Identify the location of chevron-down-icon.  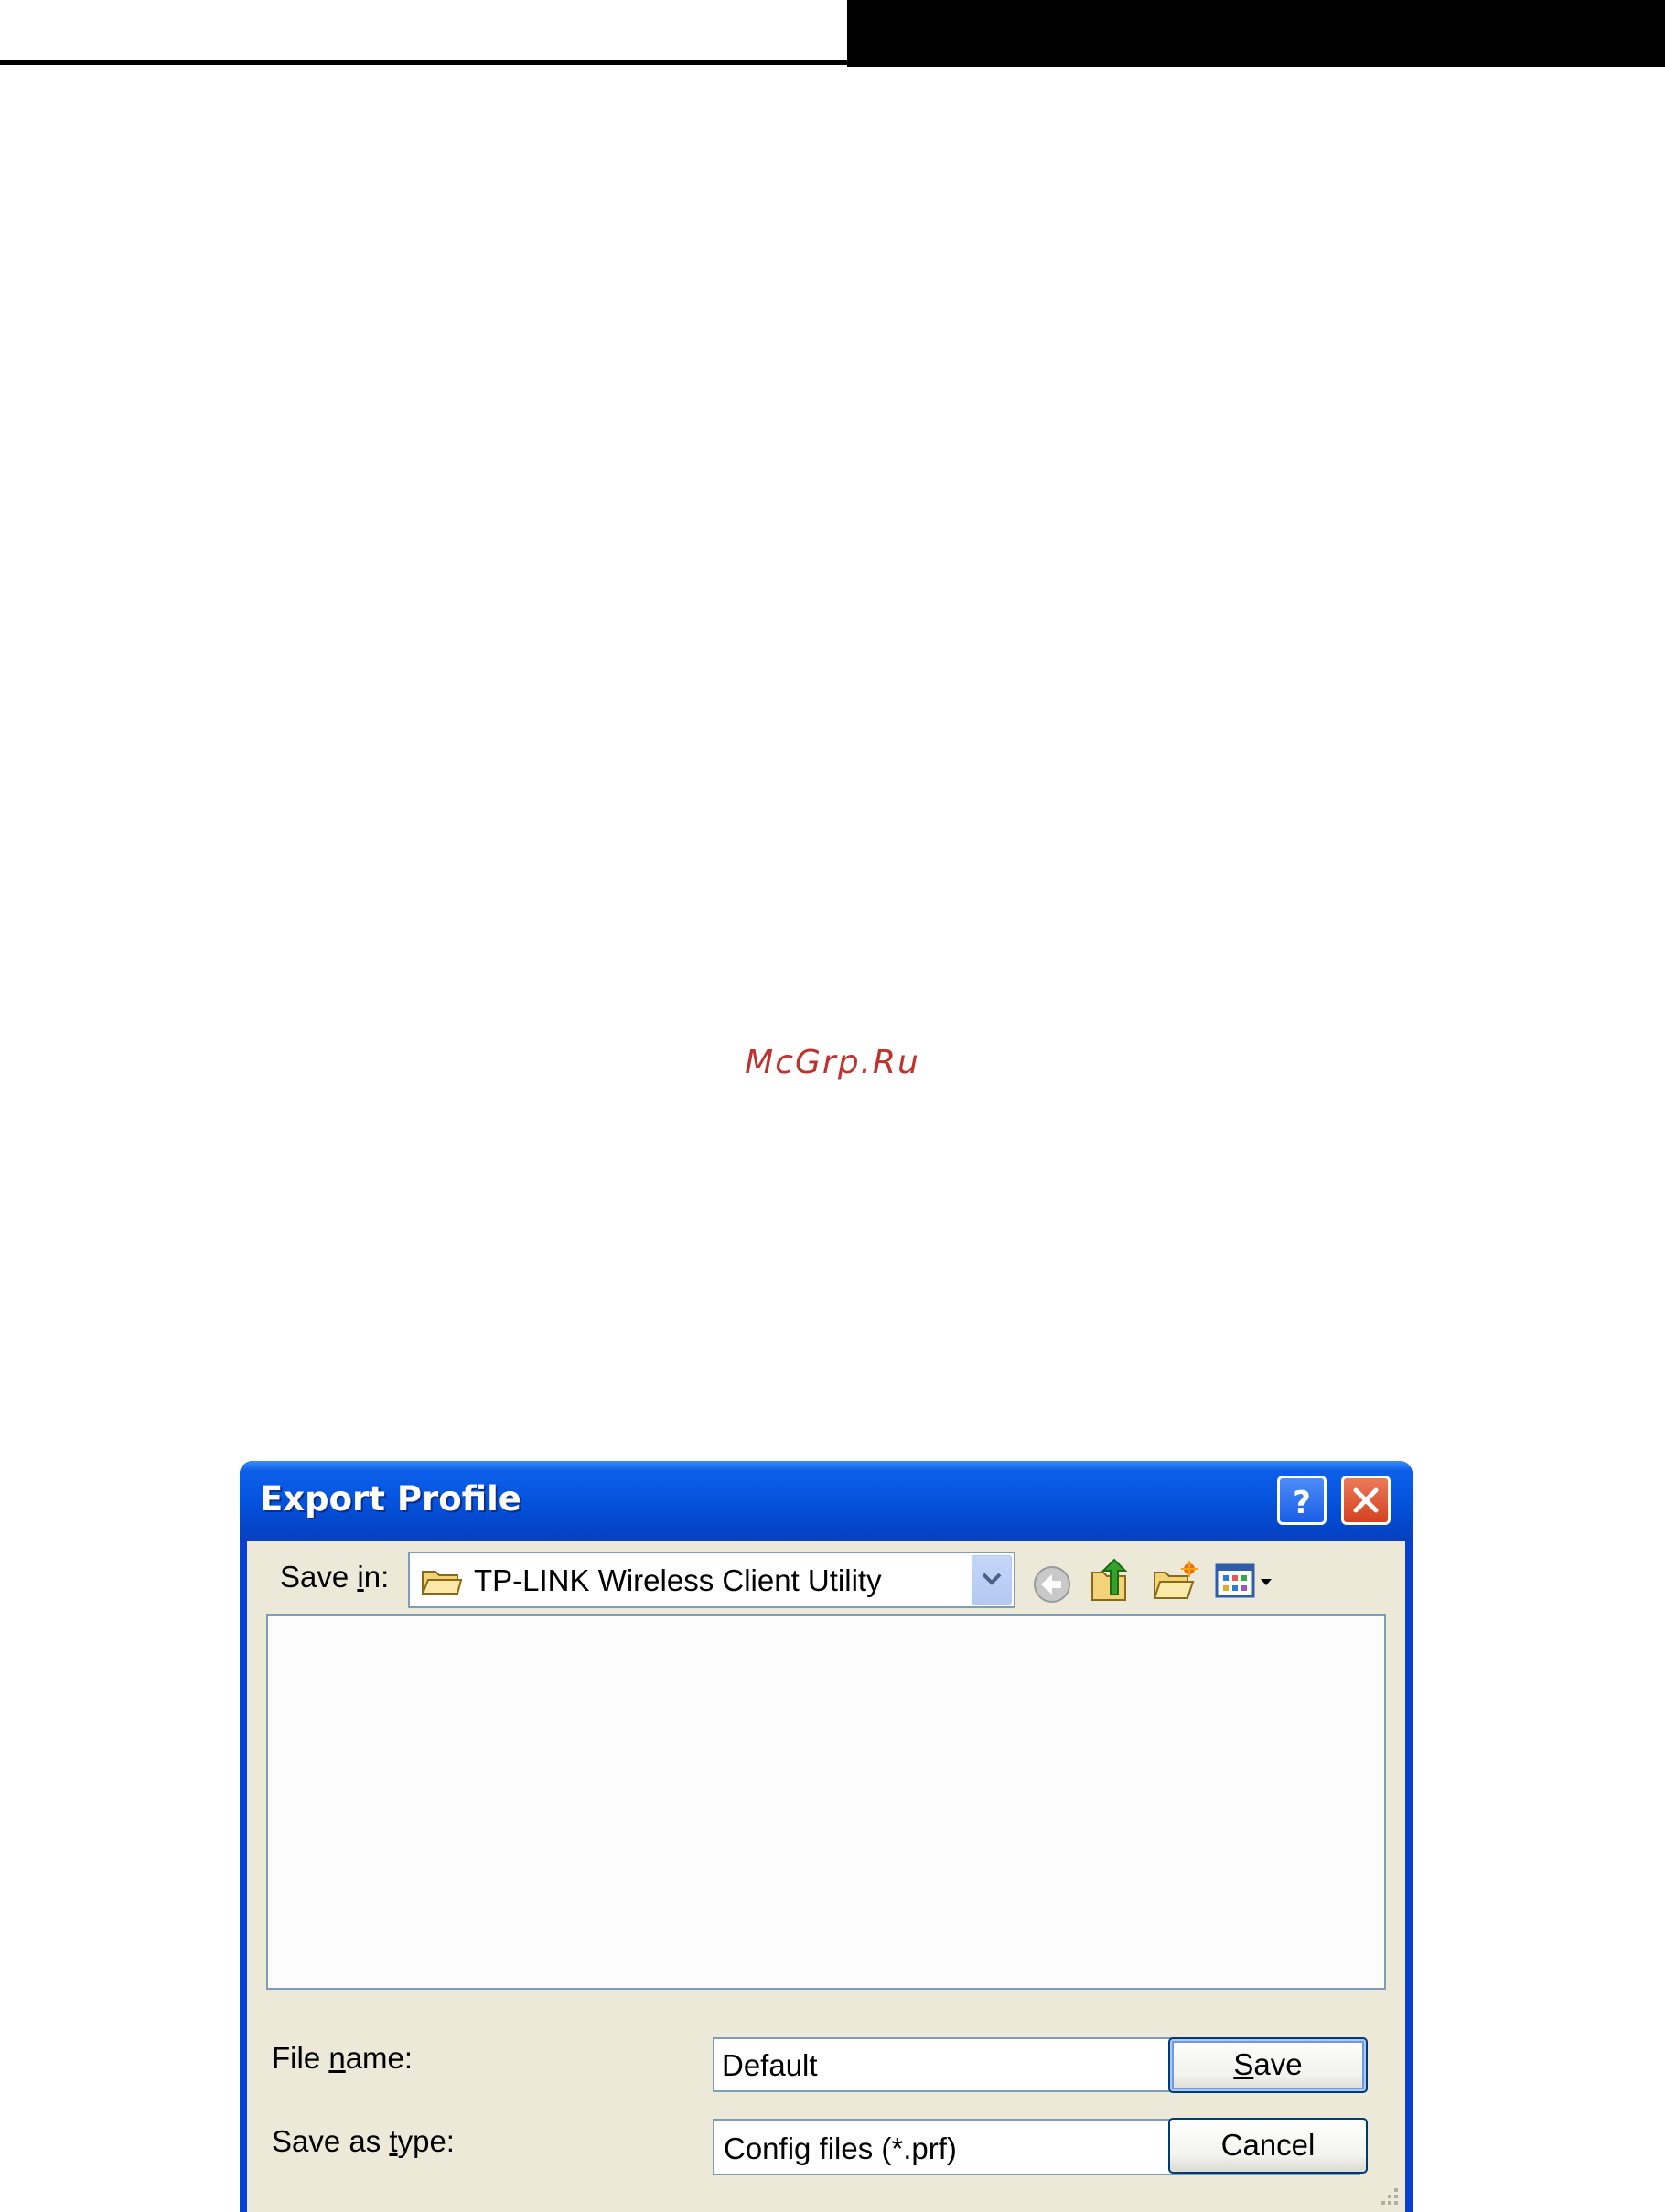
(992, 1579).